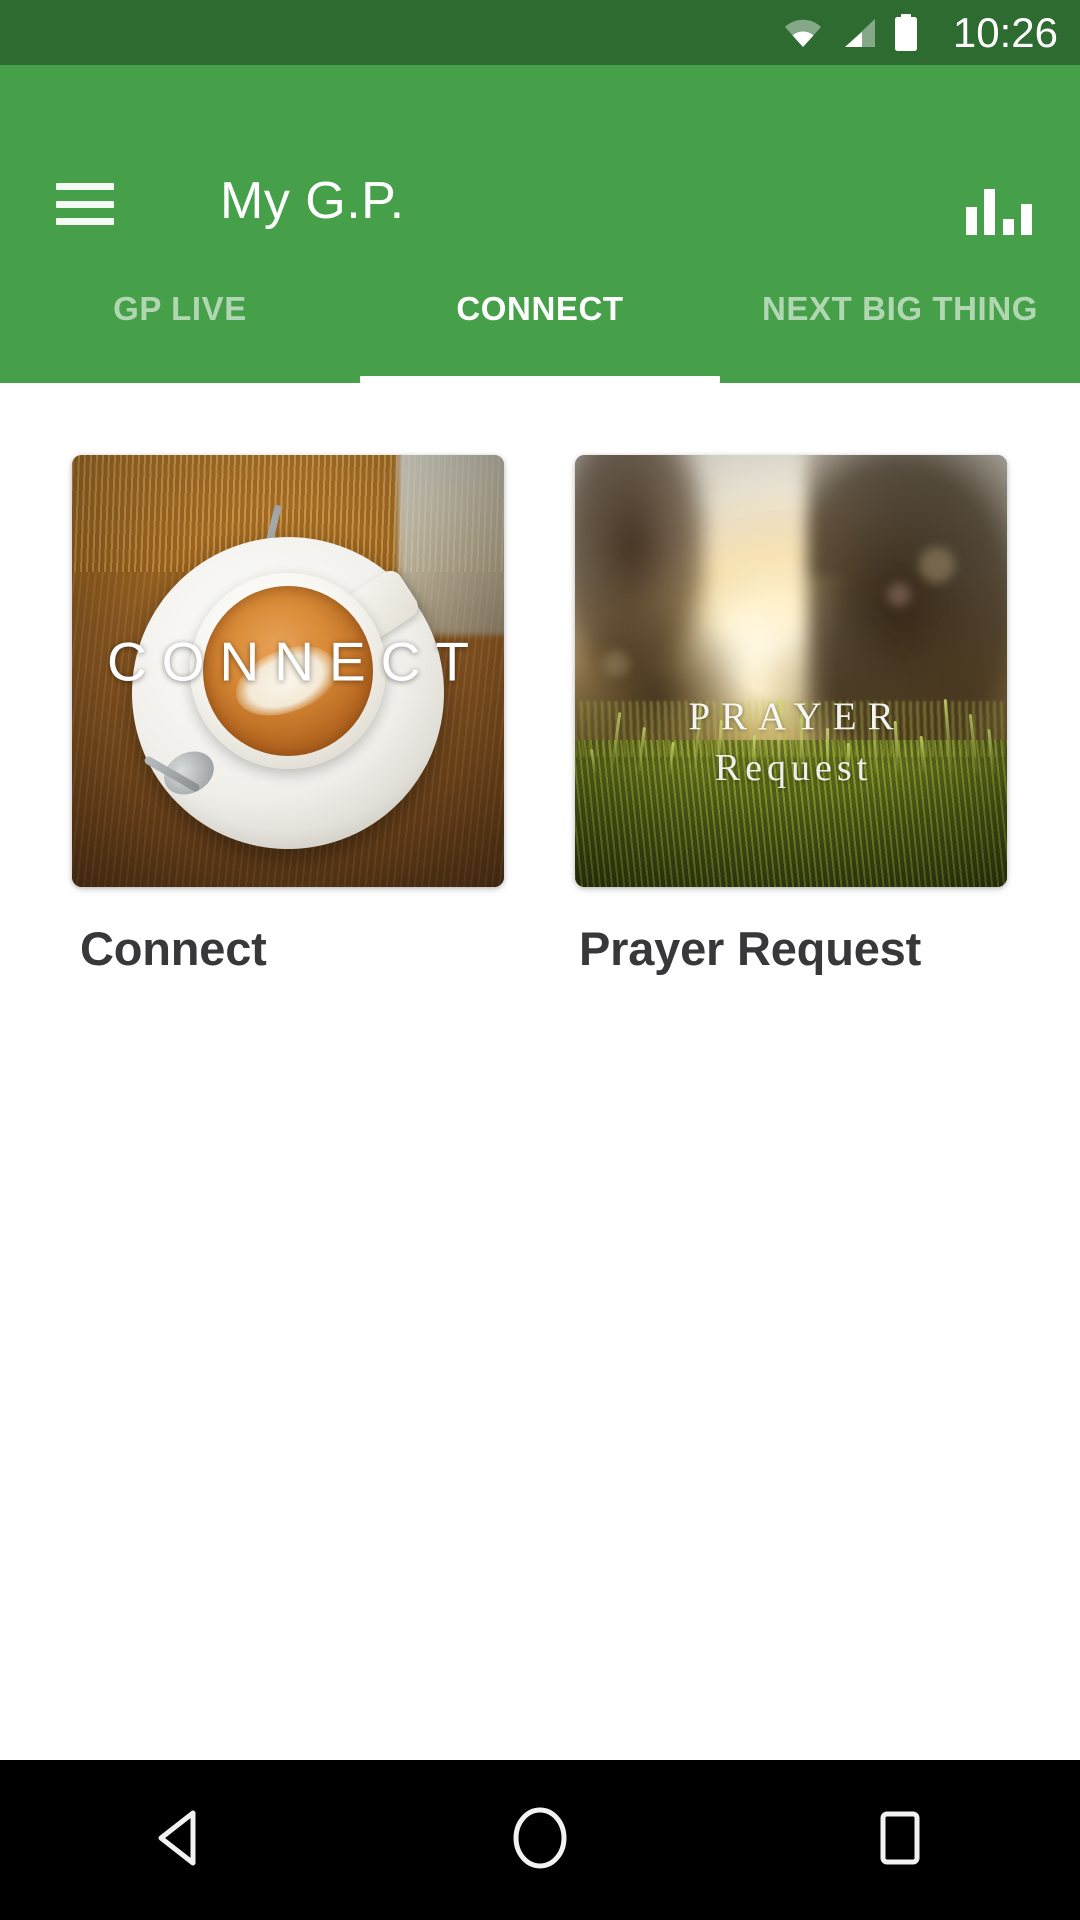  What do you see at coordinates (793, 767) in the screenshot?
I see `card-image-overlay-subtitle: Request` at bounding box center [793, 767].